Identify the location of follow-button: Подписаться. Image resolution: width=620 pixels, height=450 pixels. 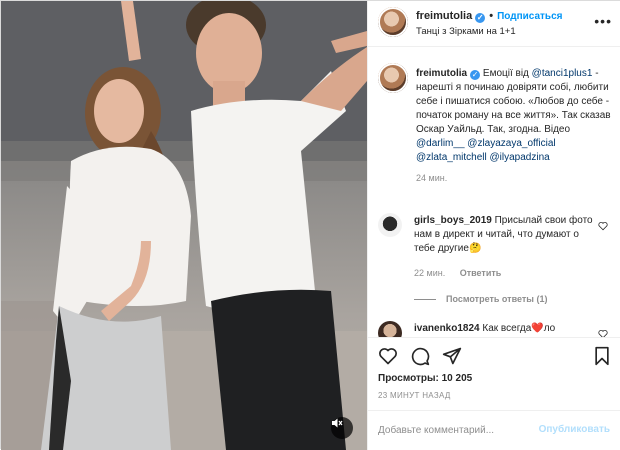
(529, 16).